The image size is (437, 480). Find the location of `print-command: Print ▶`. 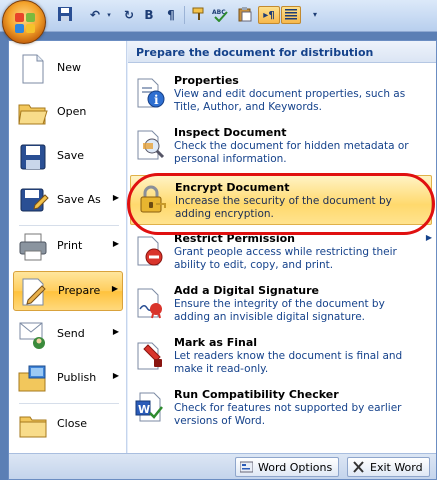

print-command: Print ▶ is located at coordinates (68, 247).